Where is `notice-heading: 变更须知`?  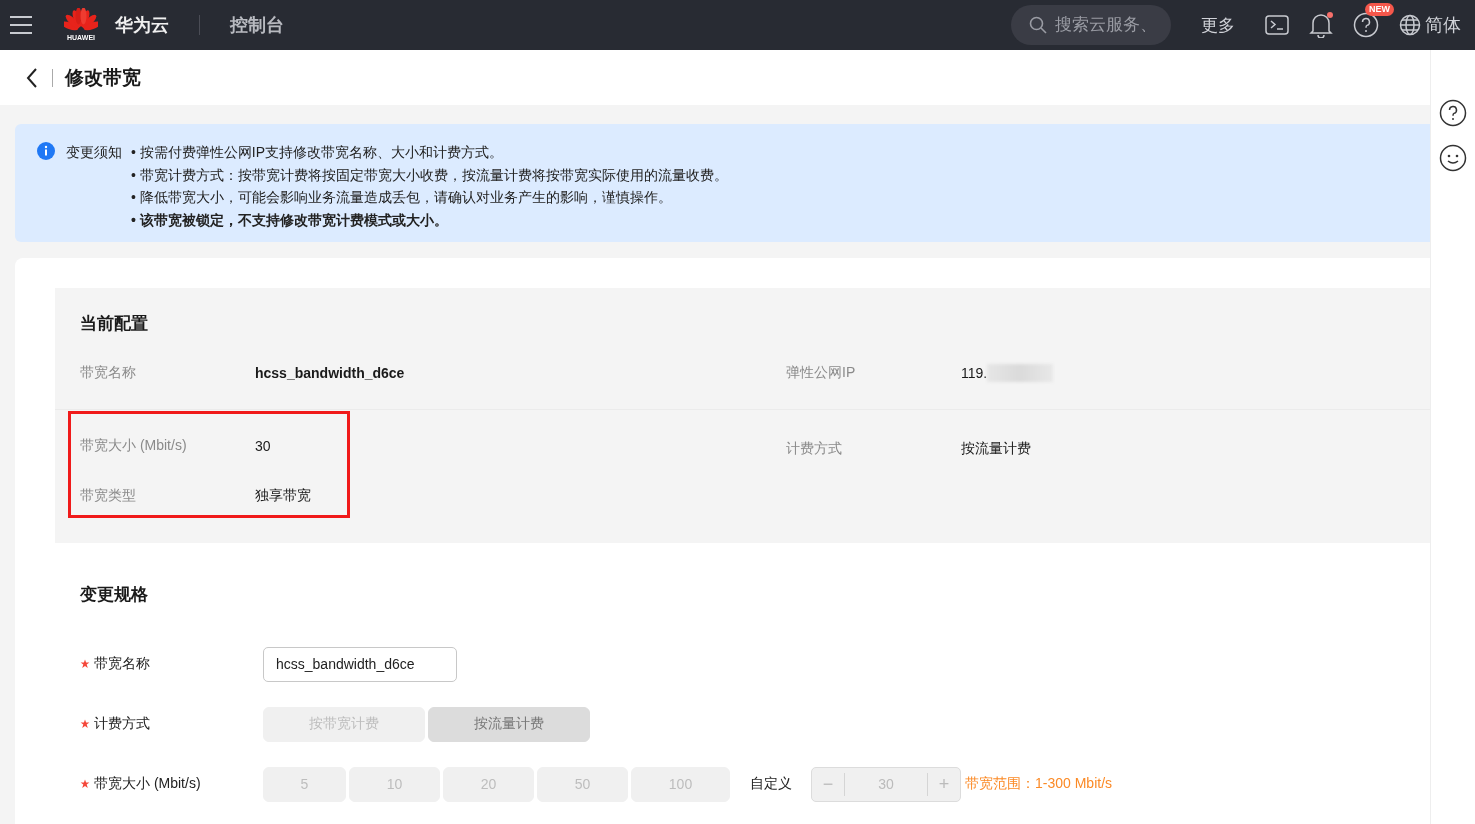
notice-heading: 变更须知 is located at coordinates (94, 152).